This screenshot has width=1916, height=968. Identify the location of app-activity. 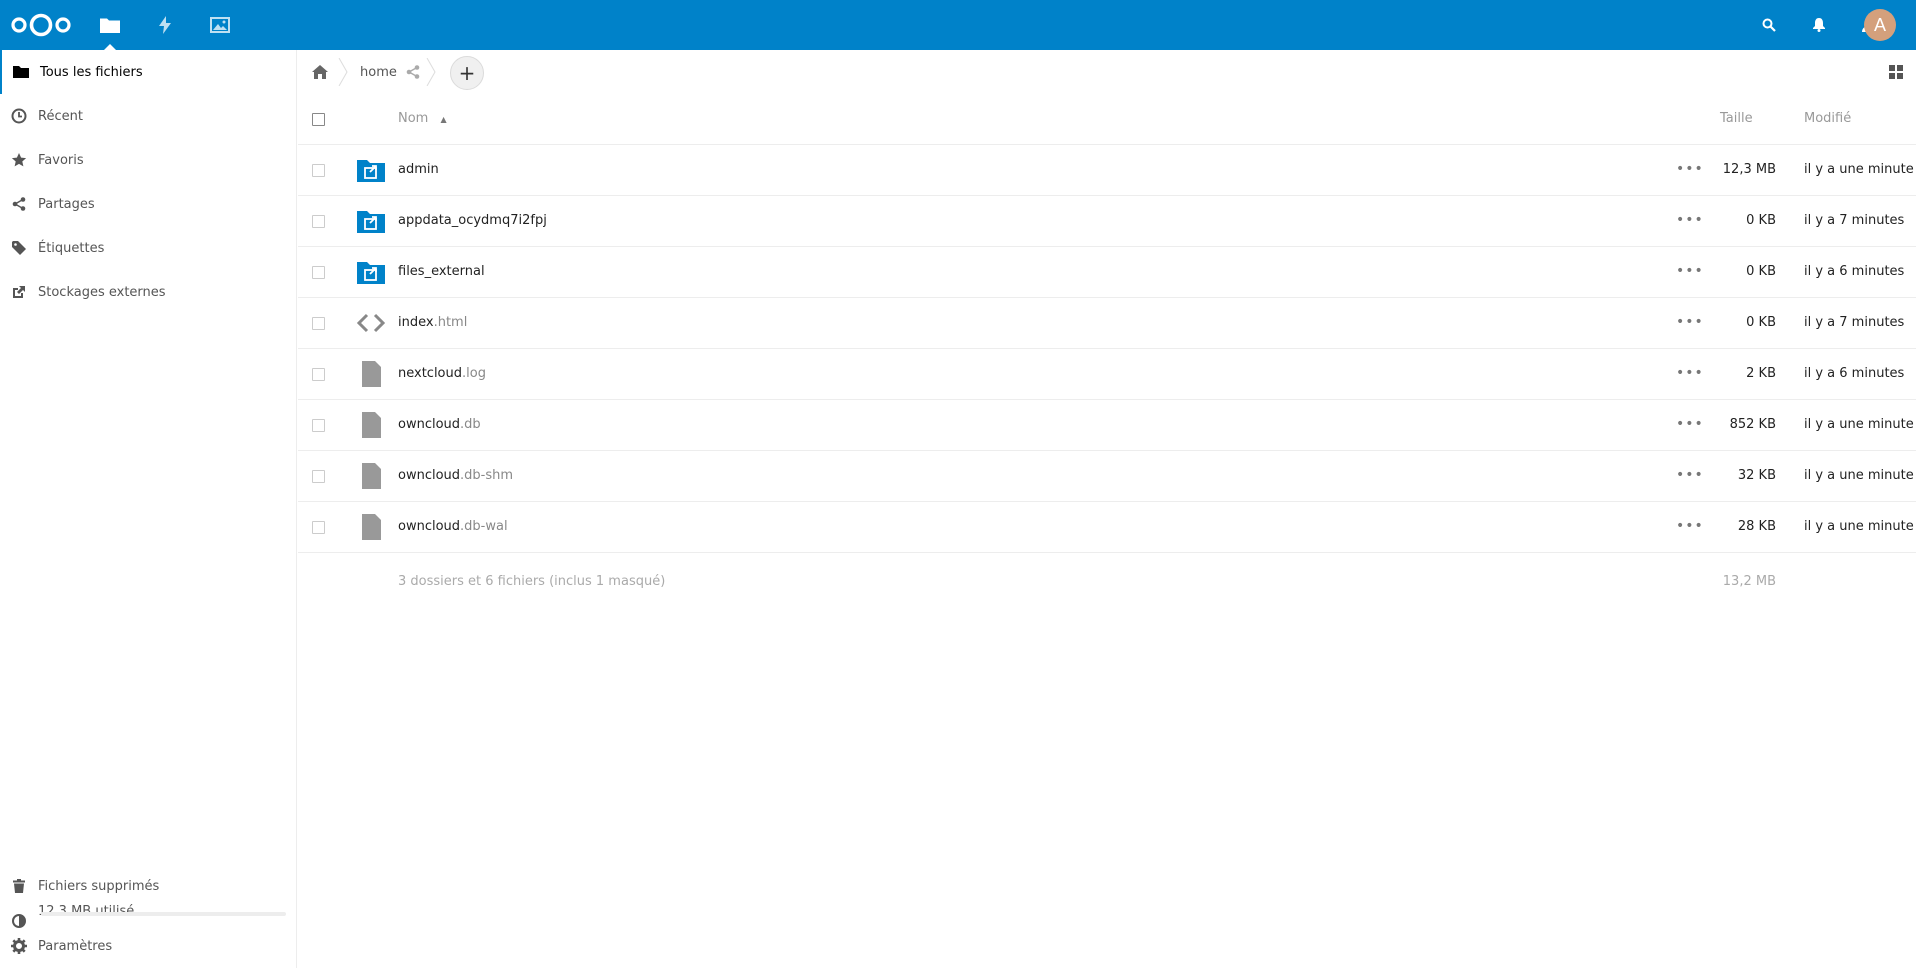
(165, 25).